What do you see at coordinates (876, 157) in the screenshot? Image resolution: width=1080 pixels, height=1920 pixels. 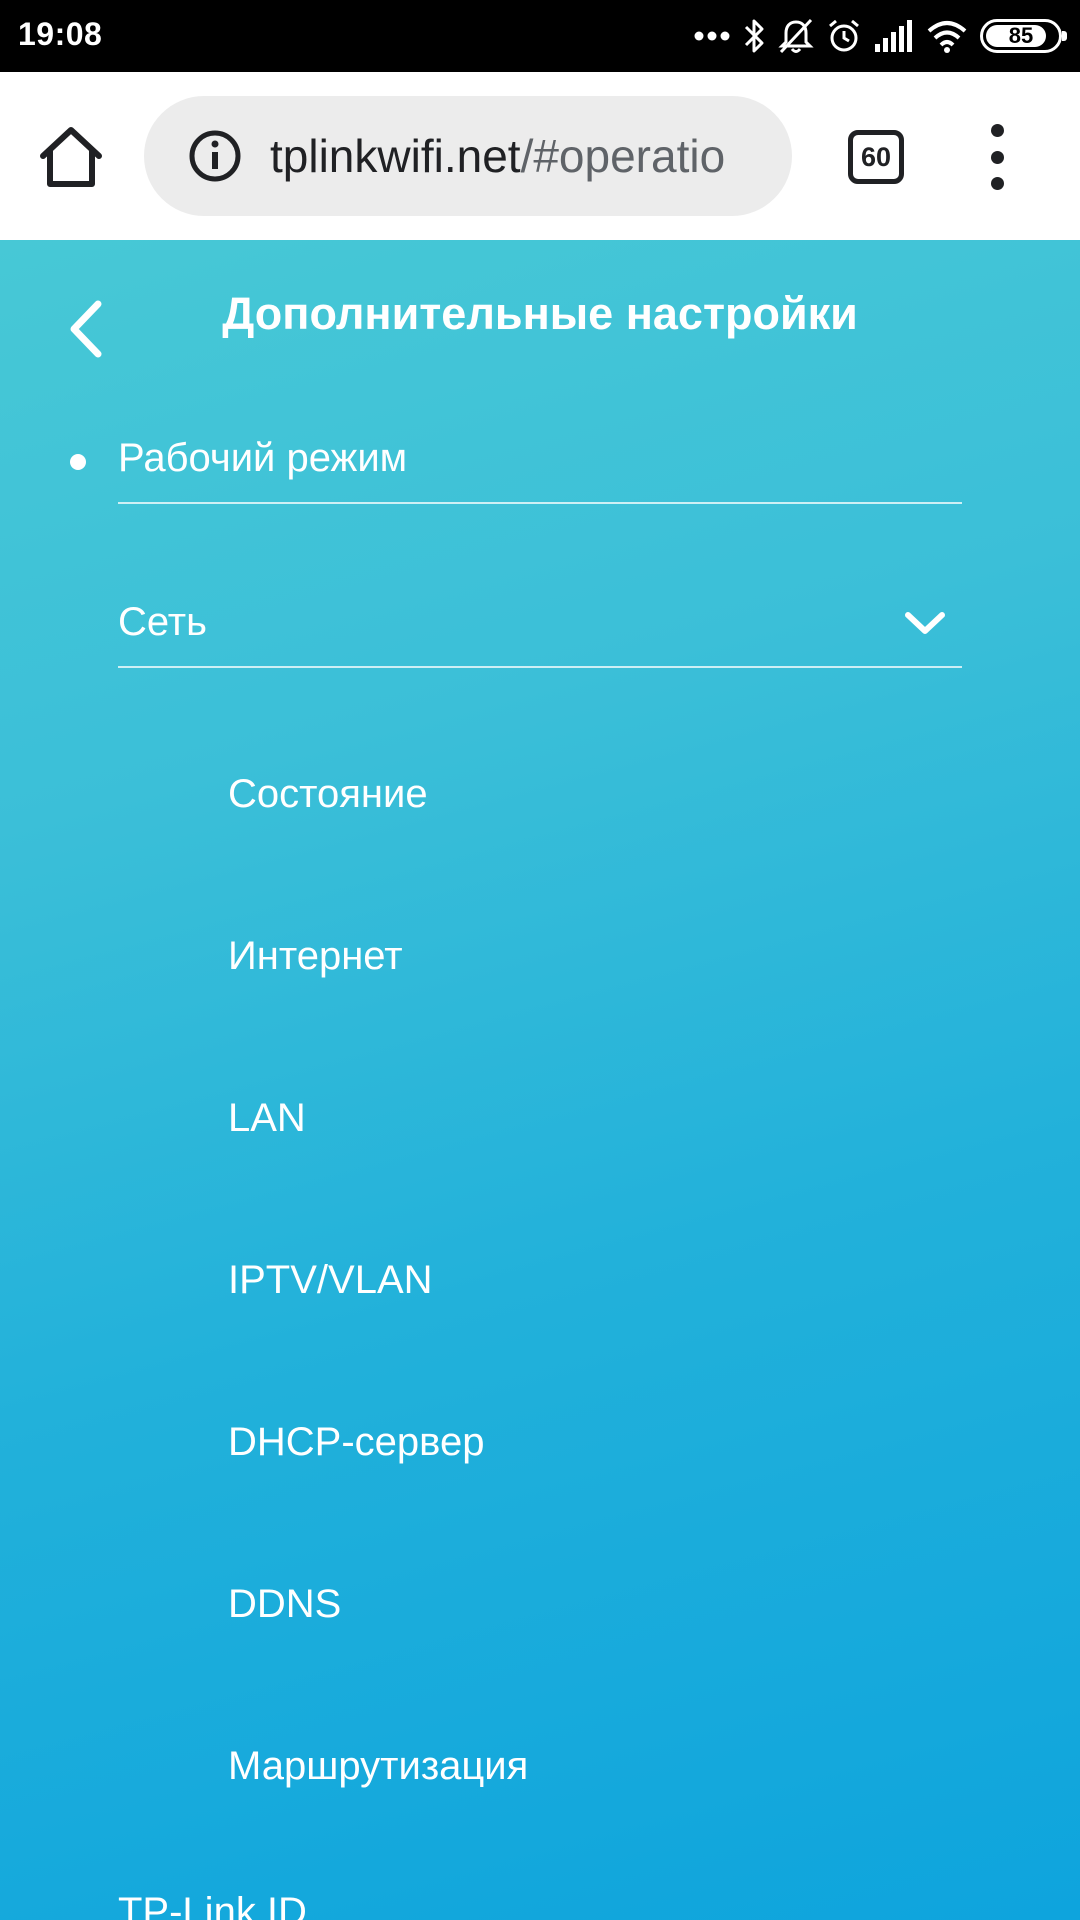 I see `tab-switcher-button: 60` at bounding box center [876, 157].